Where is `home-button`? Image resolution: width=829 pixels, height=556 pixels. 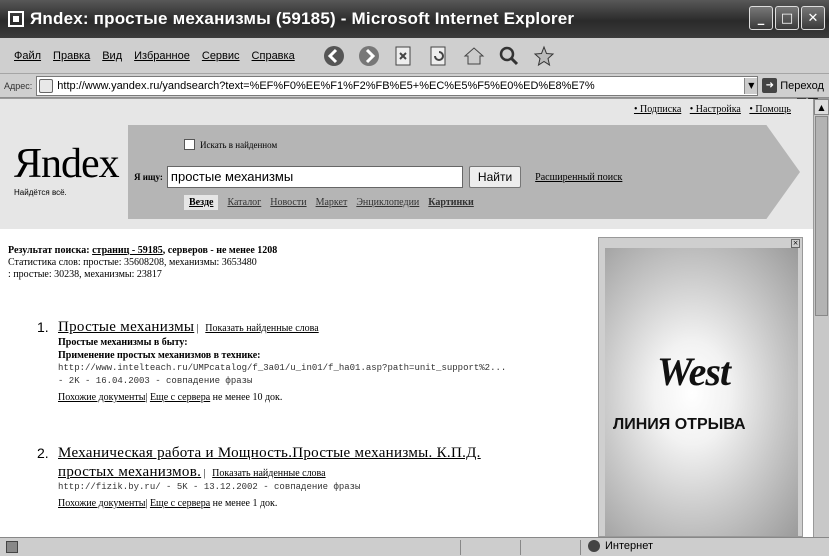 home-button is located at coordinates (474, 56).